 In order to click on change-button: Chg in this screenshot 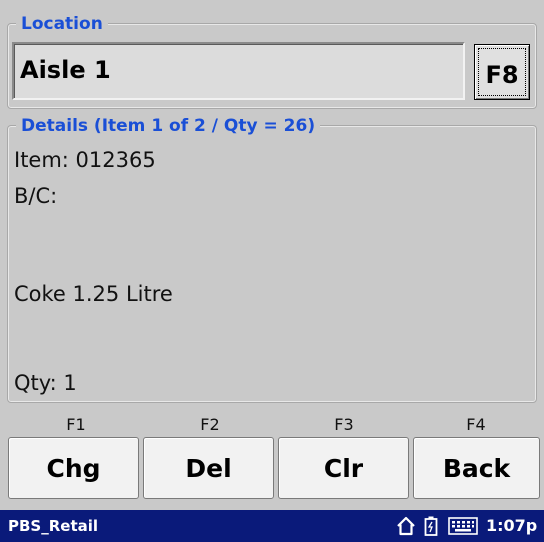, I will do `click(73, 468)`.